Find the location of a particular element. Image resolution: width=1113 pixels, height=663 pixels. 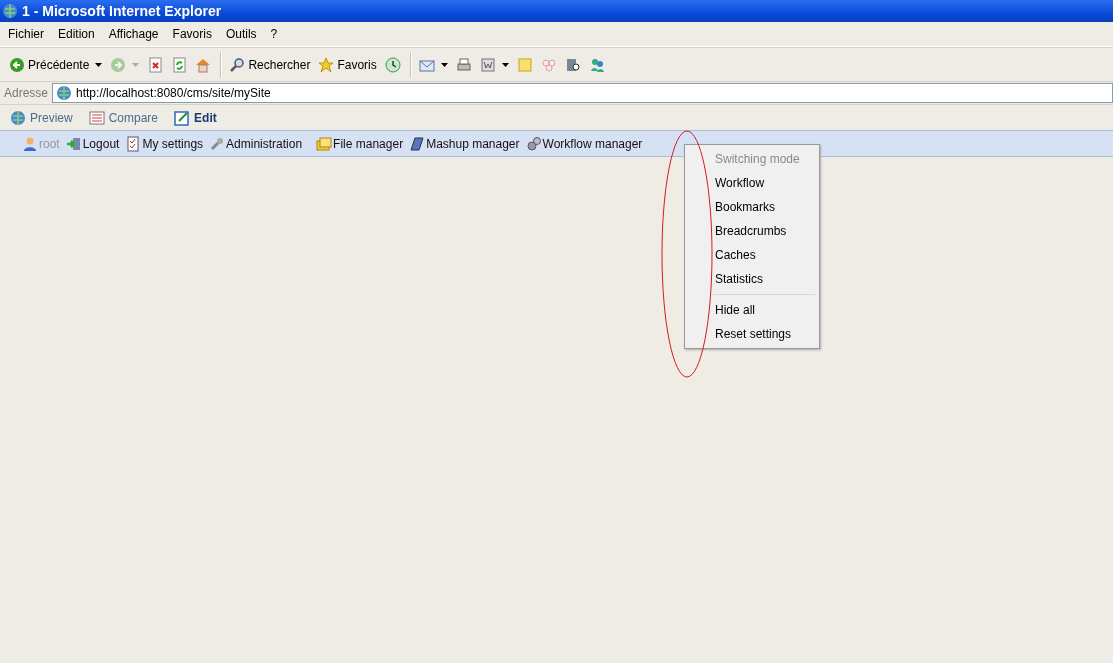

history-icon is located at coordinates (392, 64).